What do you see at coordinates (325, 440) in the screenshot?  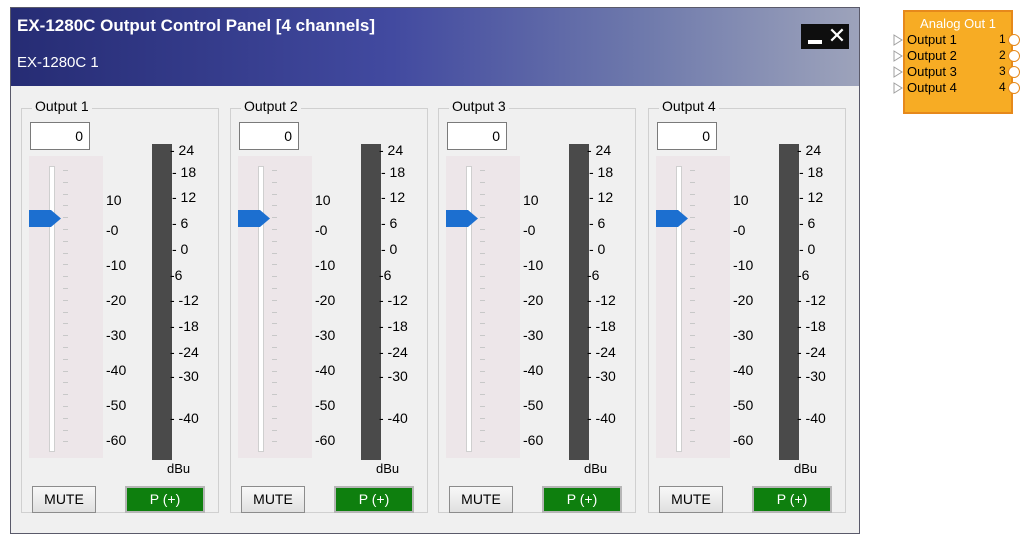 I see `fader-scale-label: -60` at bounding box center [325, 440].